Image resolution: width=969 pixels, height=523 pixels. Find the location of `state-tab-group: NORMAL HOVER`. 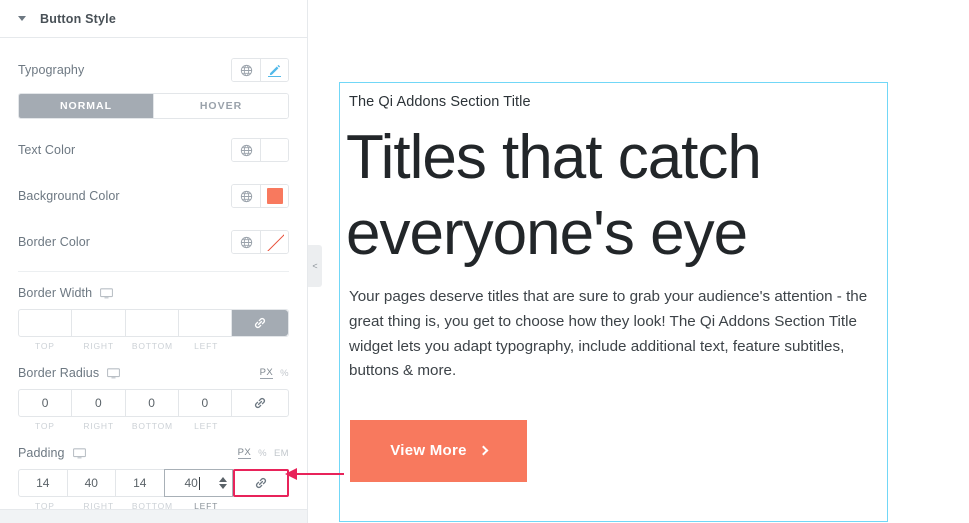

state-tab-group: NORMAL HOVER is located at coordinates (153, 106).